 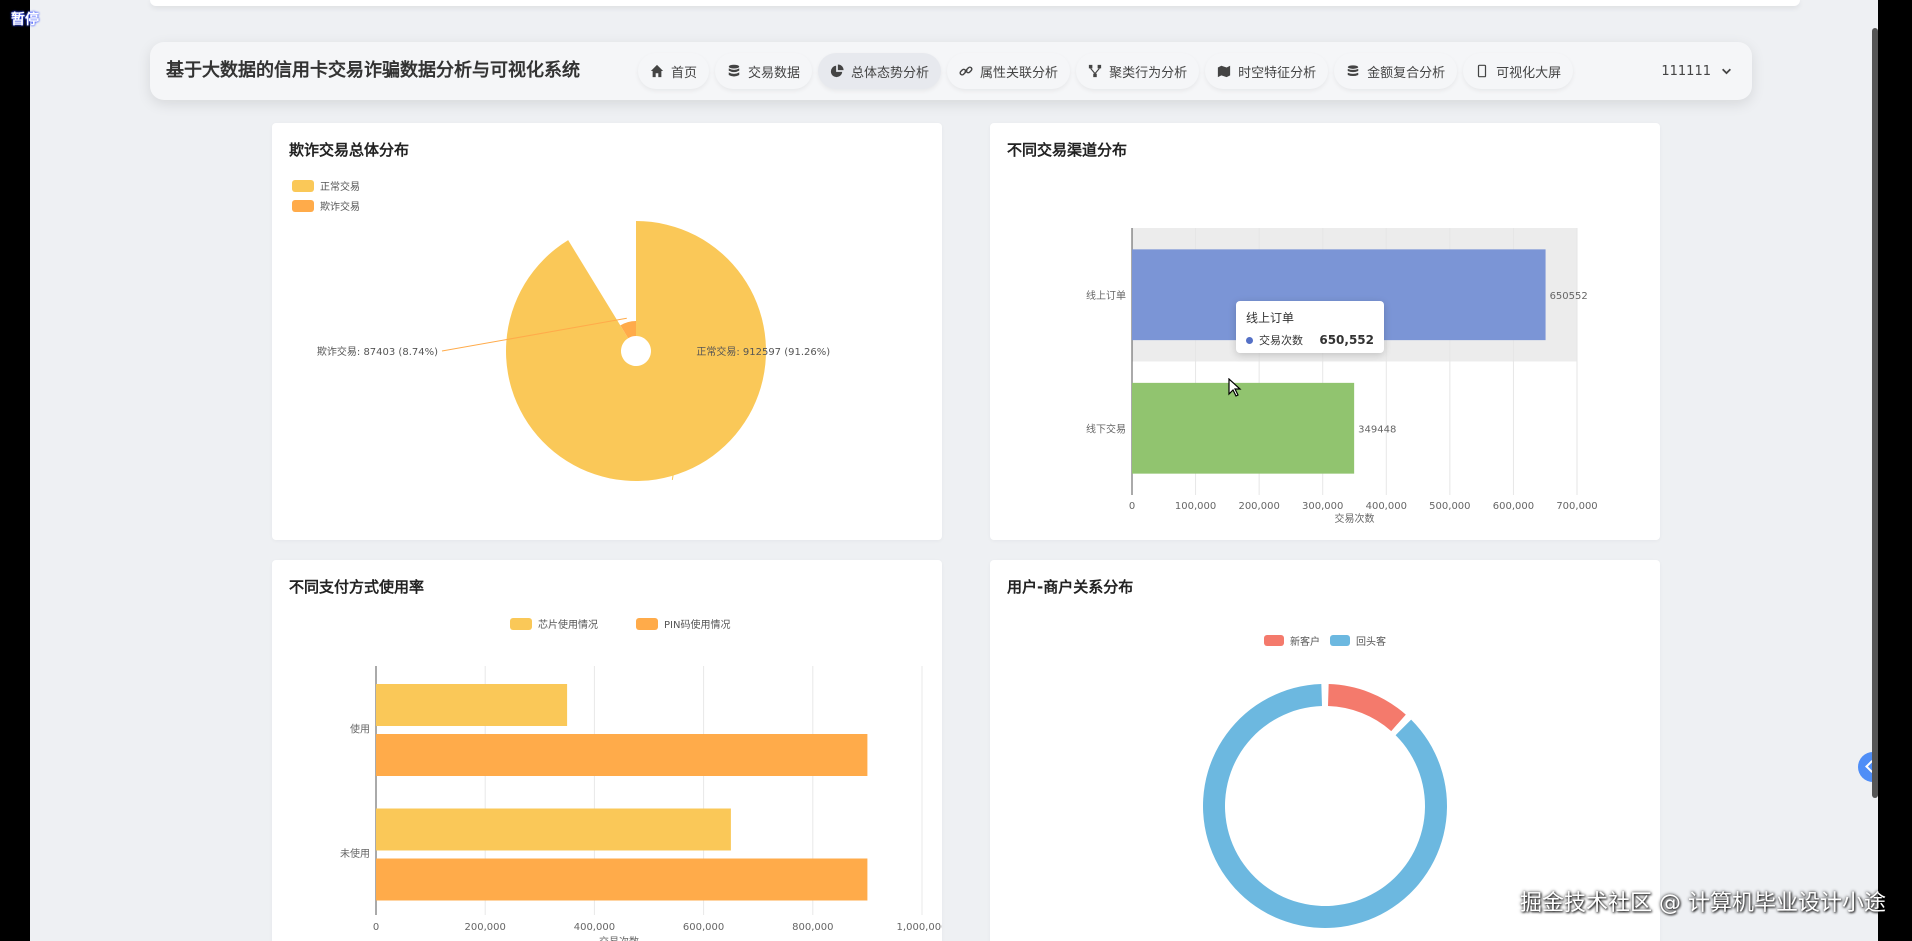 What do you see at coordinates (1281, 340) in the screenshot?
I see `tooltip-series: 交易次数` at bounding box center [1281, 340].